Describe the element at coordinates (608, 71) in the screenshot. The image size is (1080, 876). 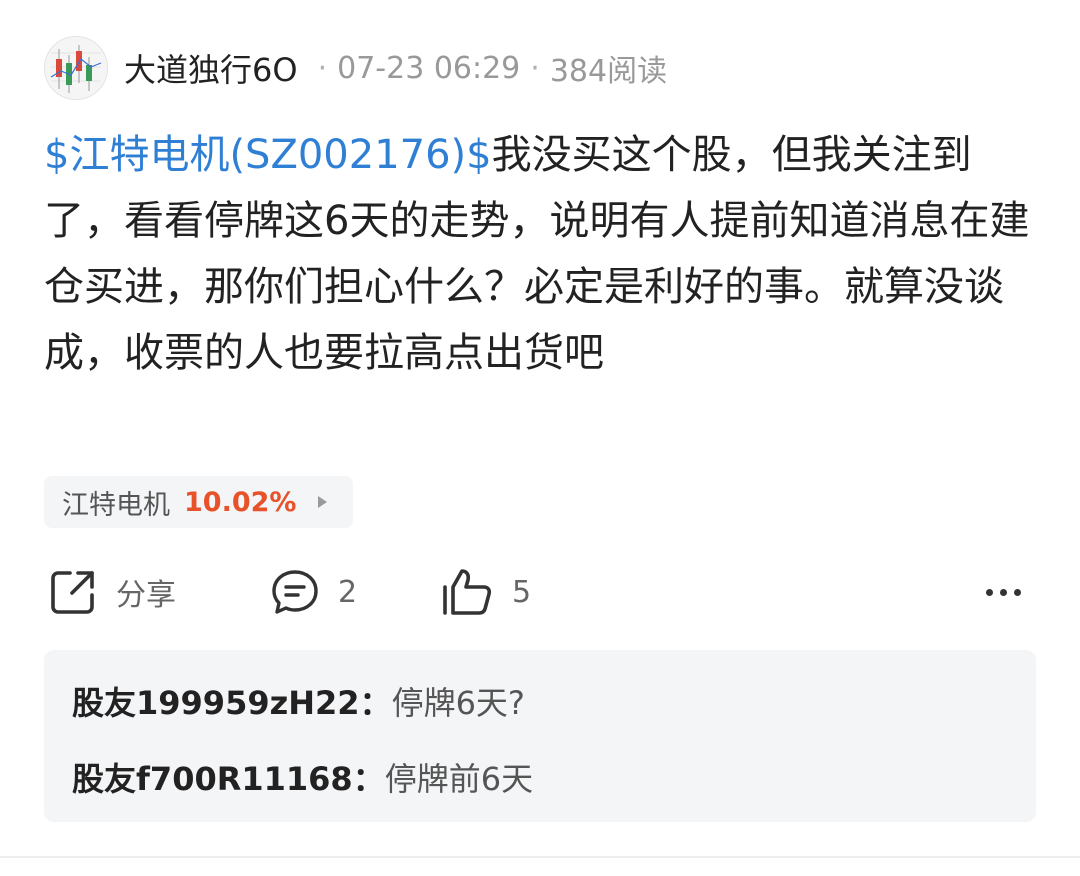
I see `read-count: 384阅读` at that location.